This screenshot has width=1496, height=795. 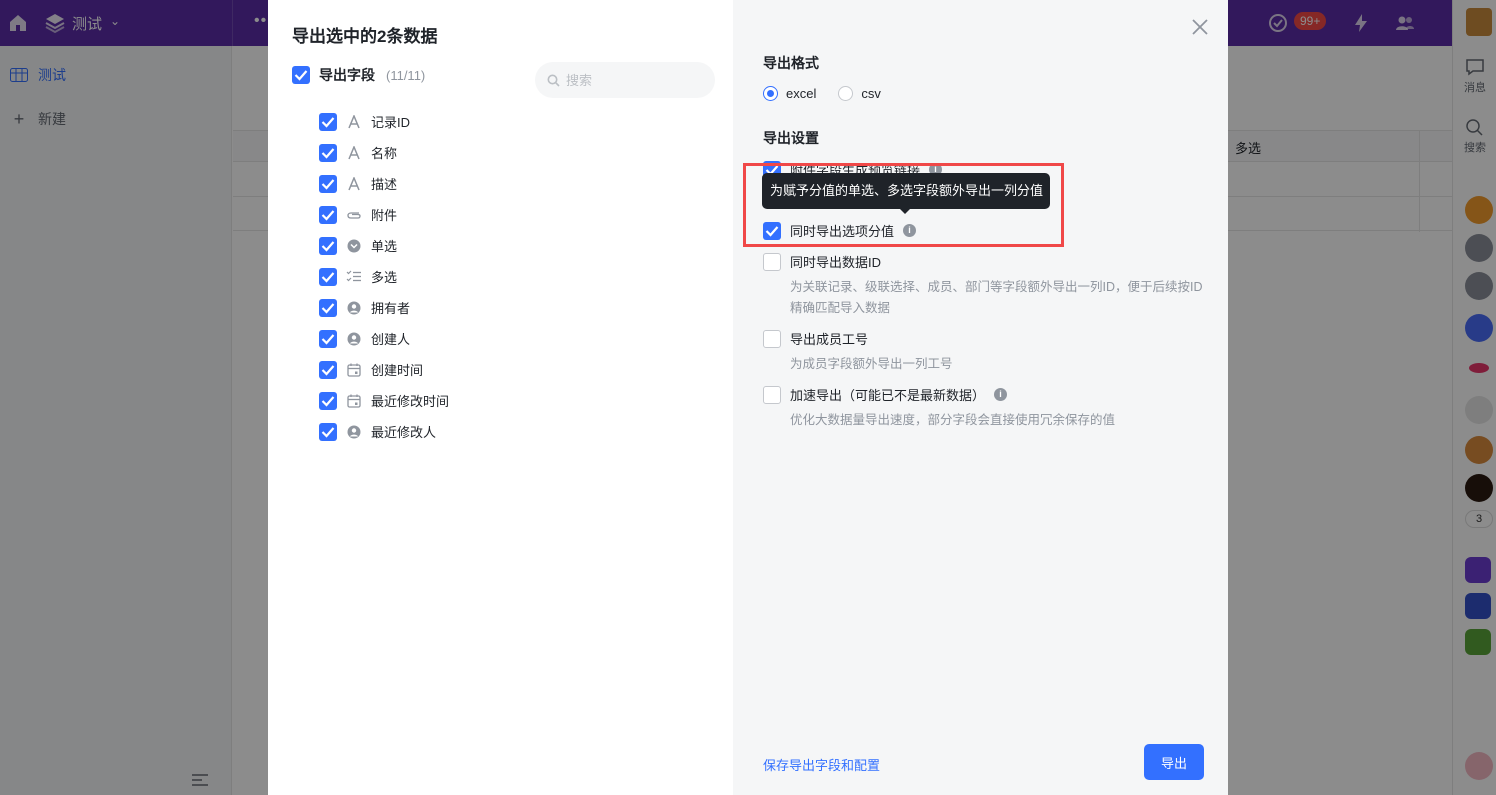 What do you see at coordinates (410, 401) in the screenshot?
I see `field-name: 最近修改时间` at bounding box center [410, 401].